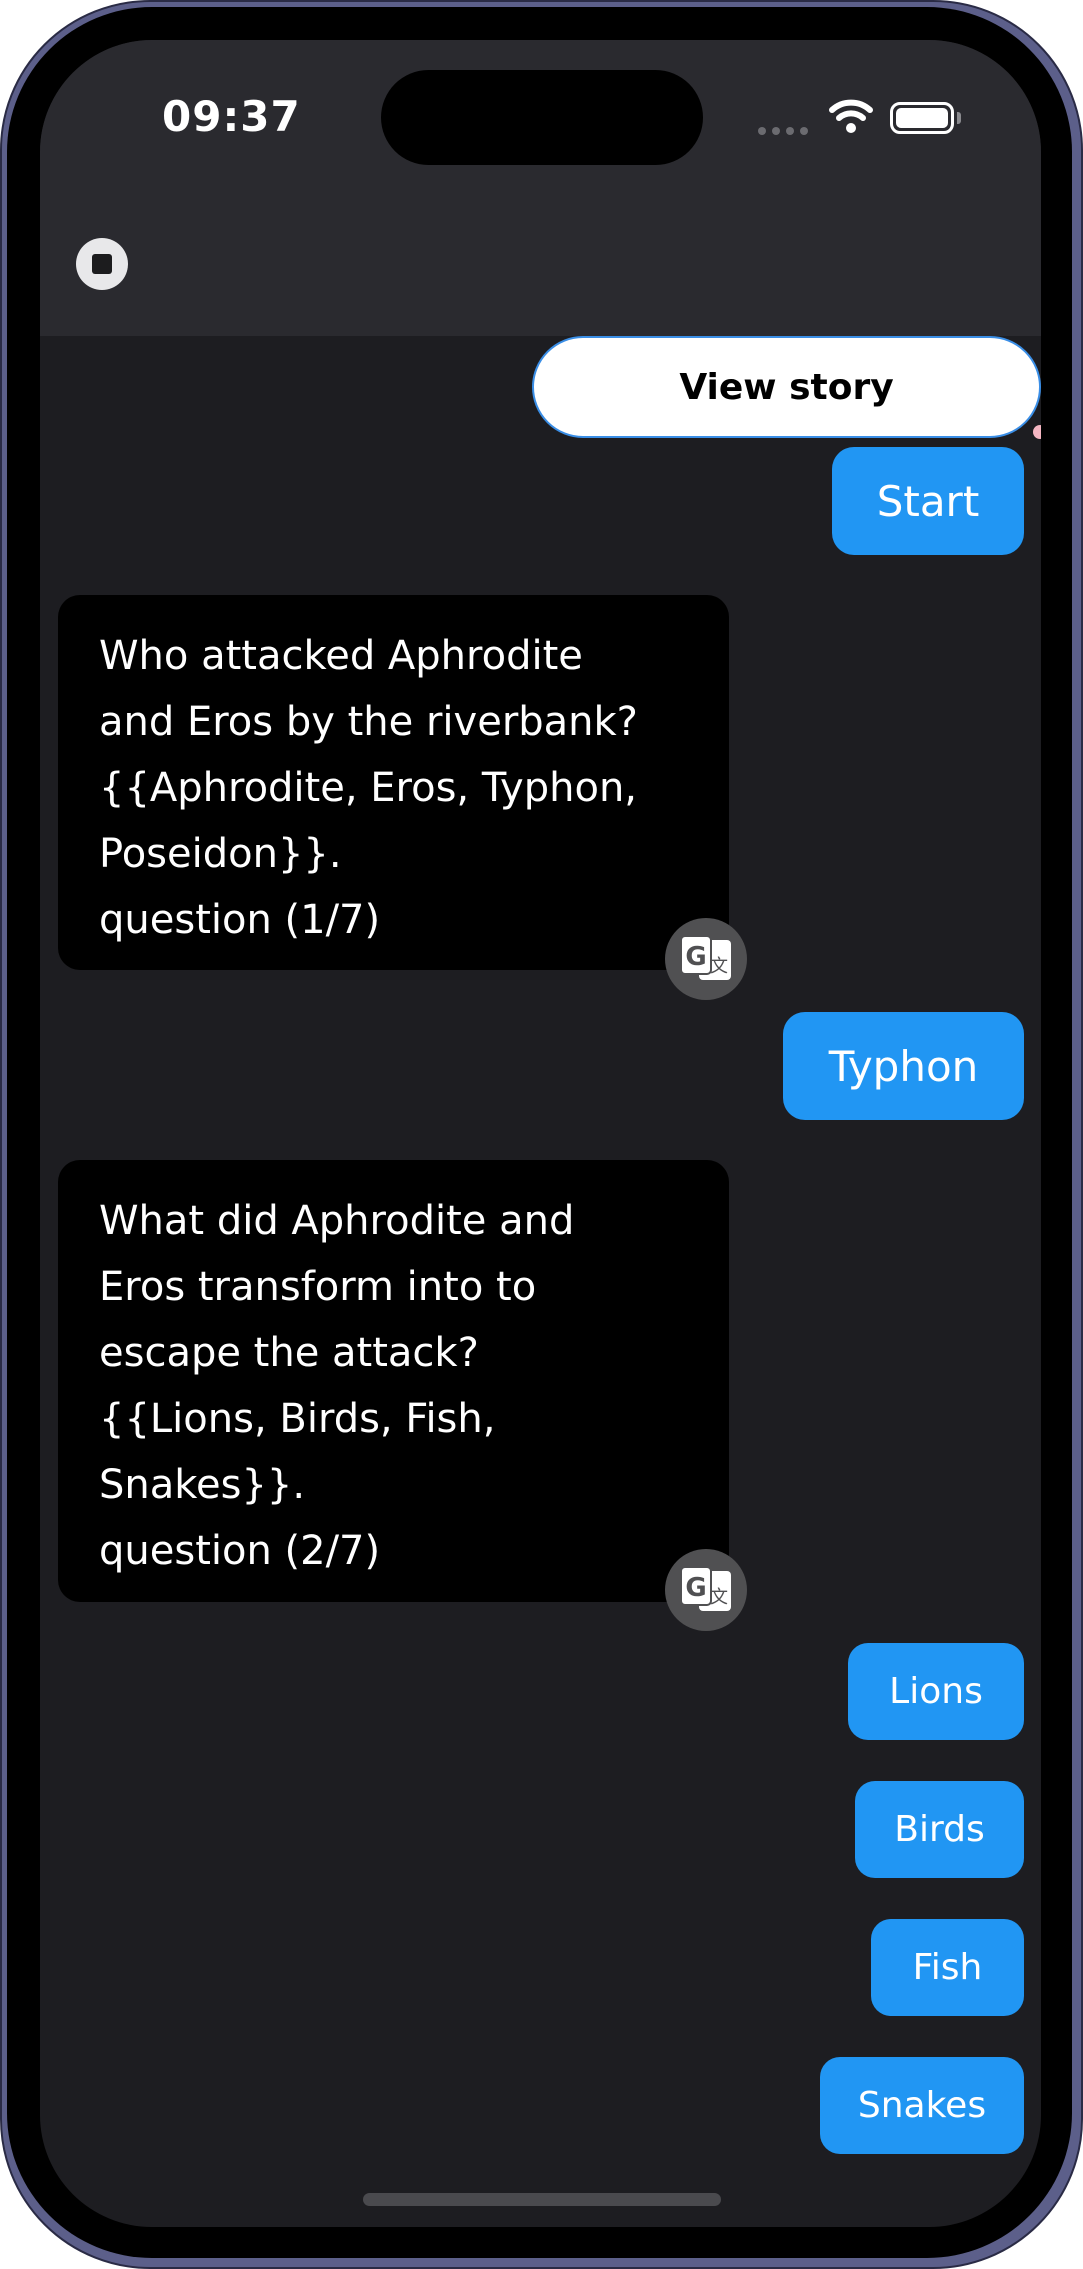  Describe the element at coordinates (368, 722) in the screenshot. I see `message-line: and Eros by the riverbank?` at that location.